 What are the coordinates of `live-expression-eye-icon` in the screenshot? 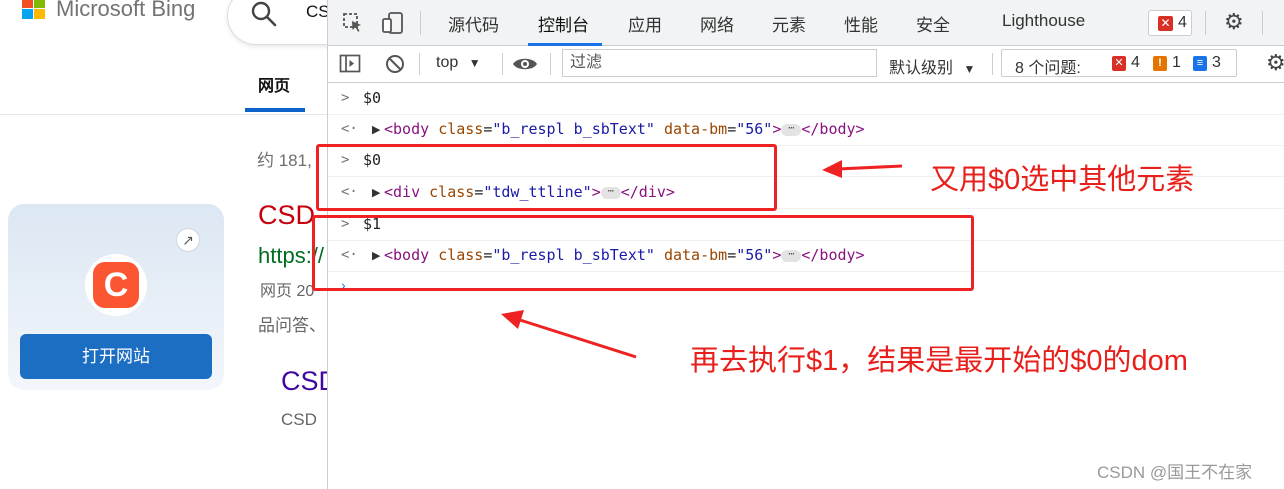 It's located at (525, 64).